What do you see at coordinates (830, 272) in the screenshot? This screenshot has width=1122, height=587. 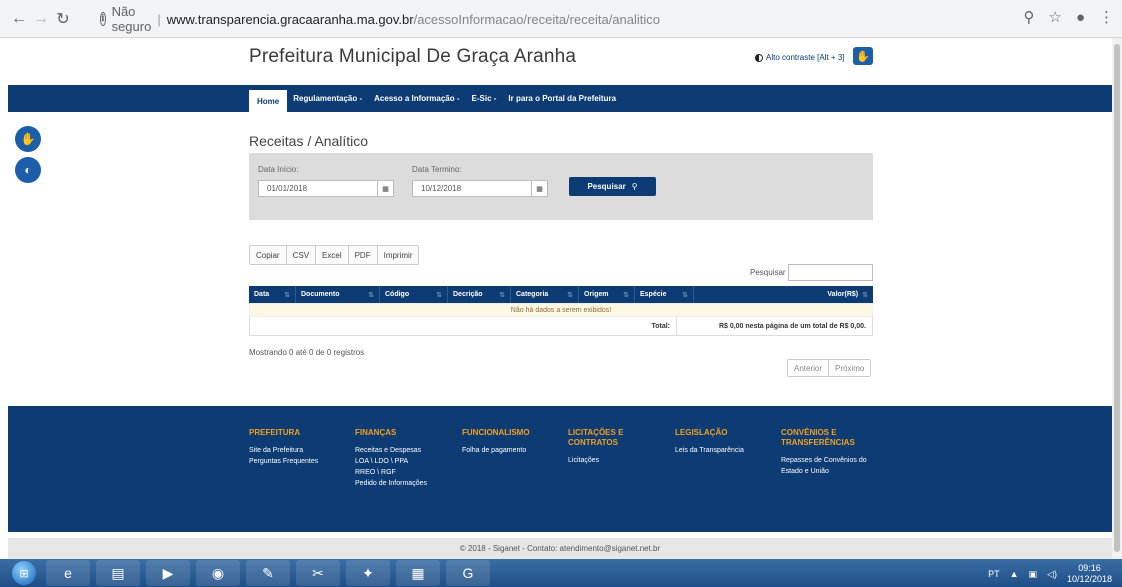 I see `table-search-input` at bounding box center [830, 272].